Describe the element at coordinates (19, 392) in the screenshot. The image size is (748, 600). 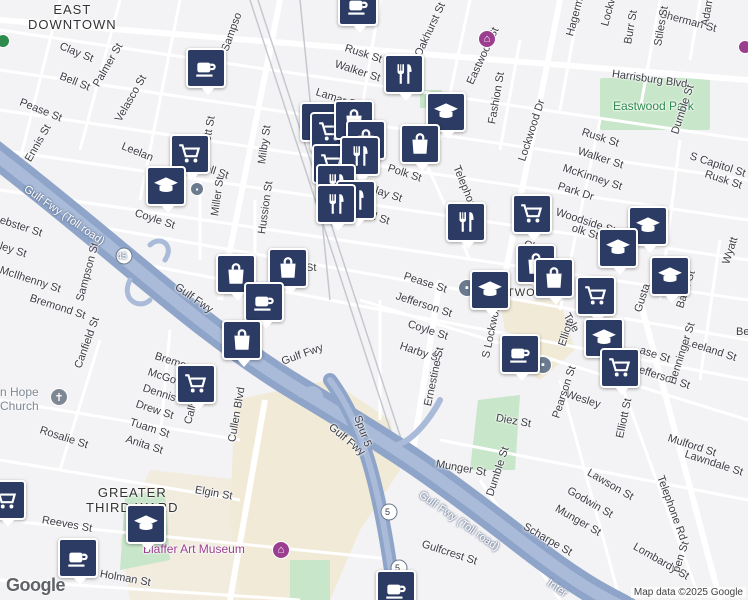
I see `place-label-hope-church-1: n Hope` at that location.